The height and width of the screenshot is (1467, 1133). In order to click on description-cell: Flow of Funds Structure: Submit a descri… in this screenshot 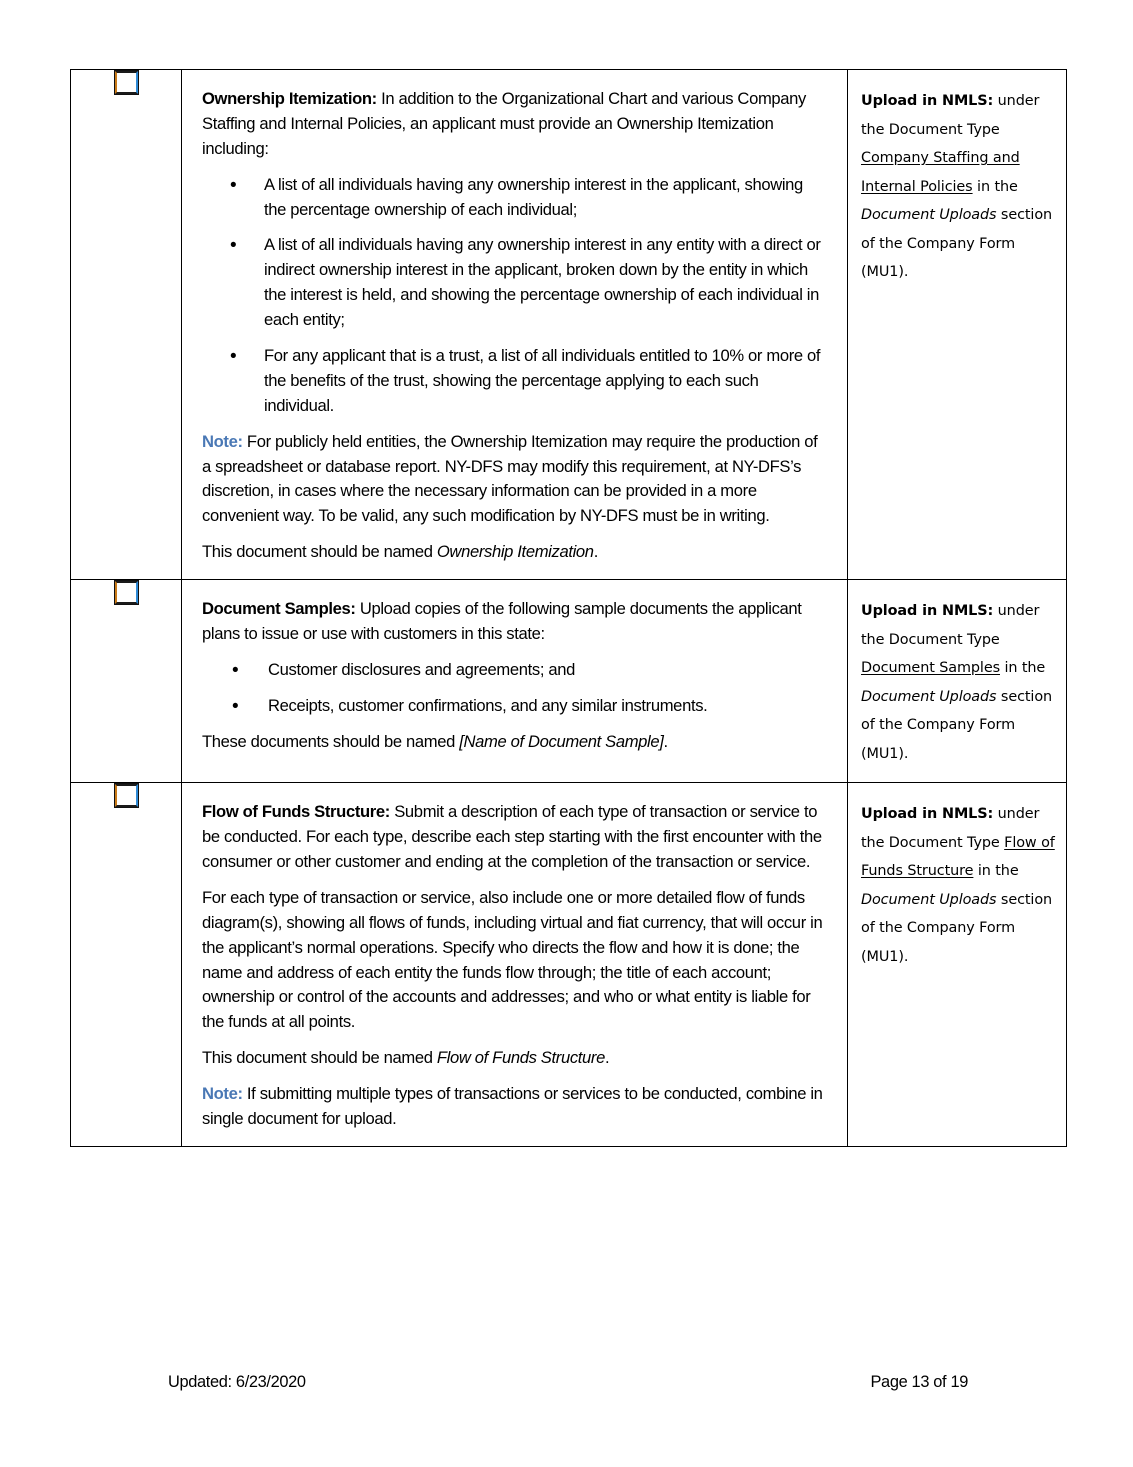, I will do `click(514, 964)`.